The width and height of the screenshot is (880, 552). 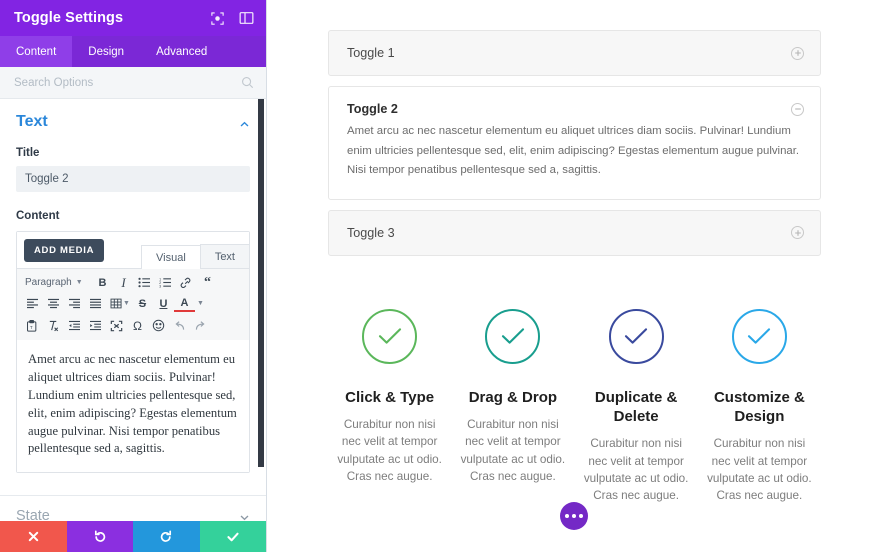 What do you see at coordinates (137, 325) in the screenshot?
I see `special-character-icon: Ω` at bounding box center [137, 325].